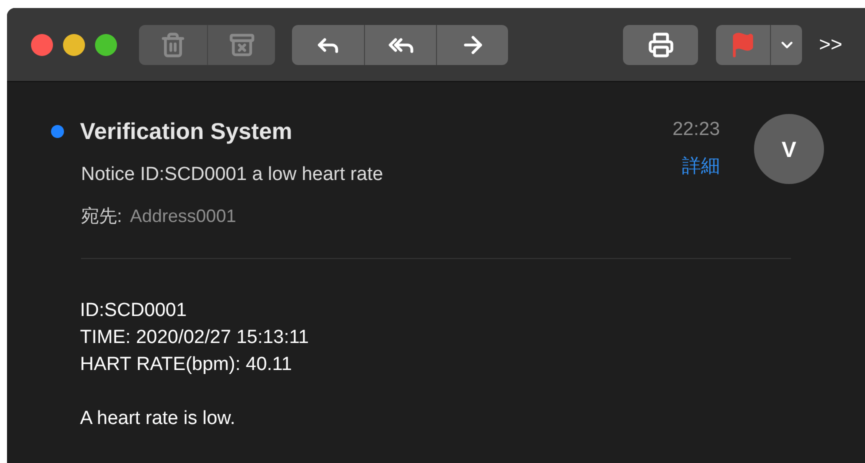 Image resolution: width=865 pixels, height=463 pixels. I want to click on trash-x-icon, so click(241, 45).